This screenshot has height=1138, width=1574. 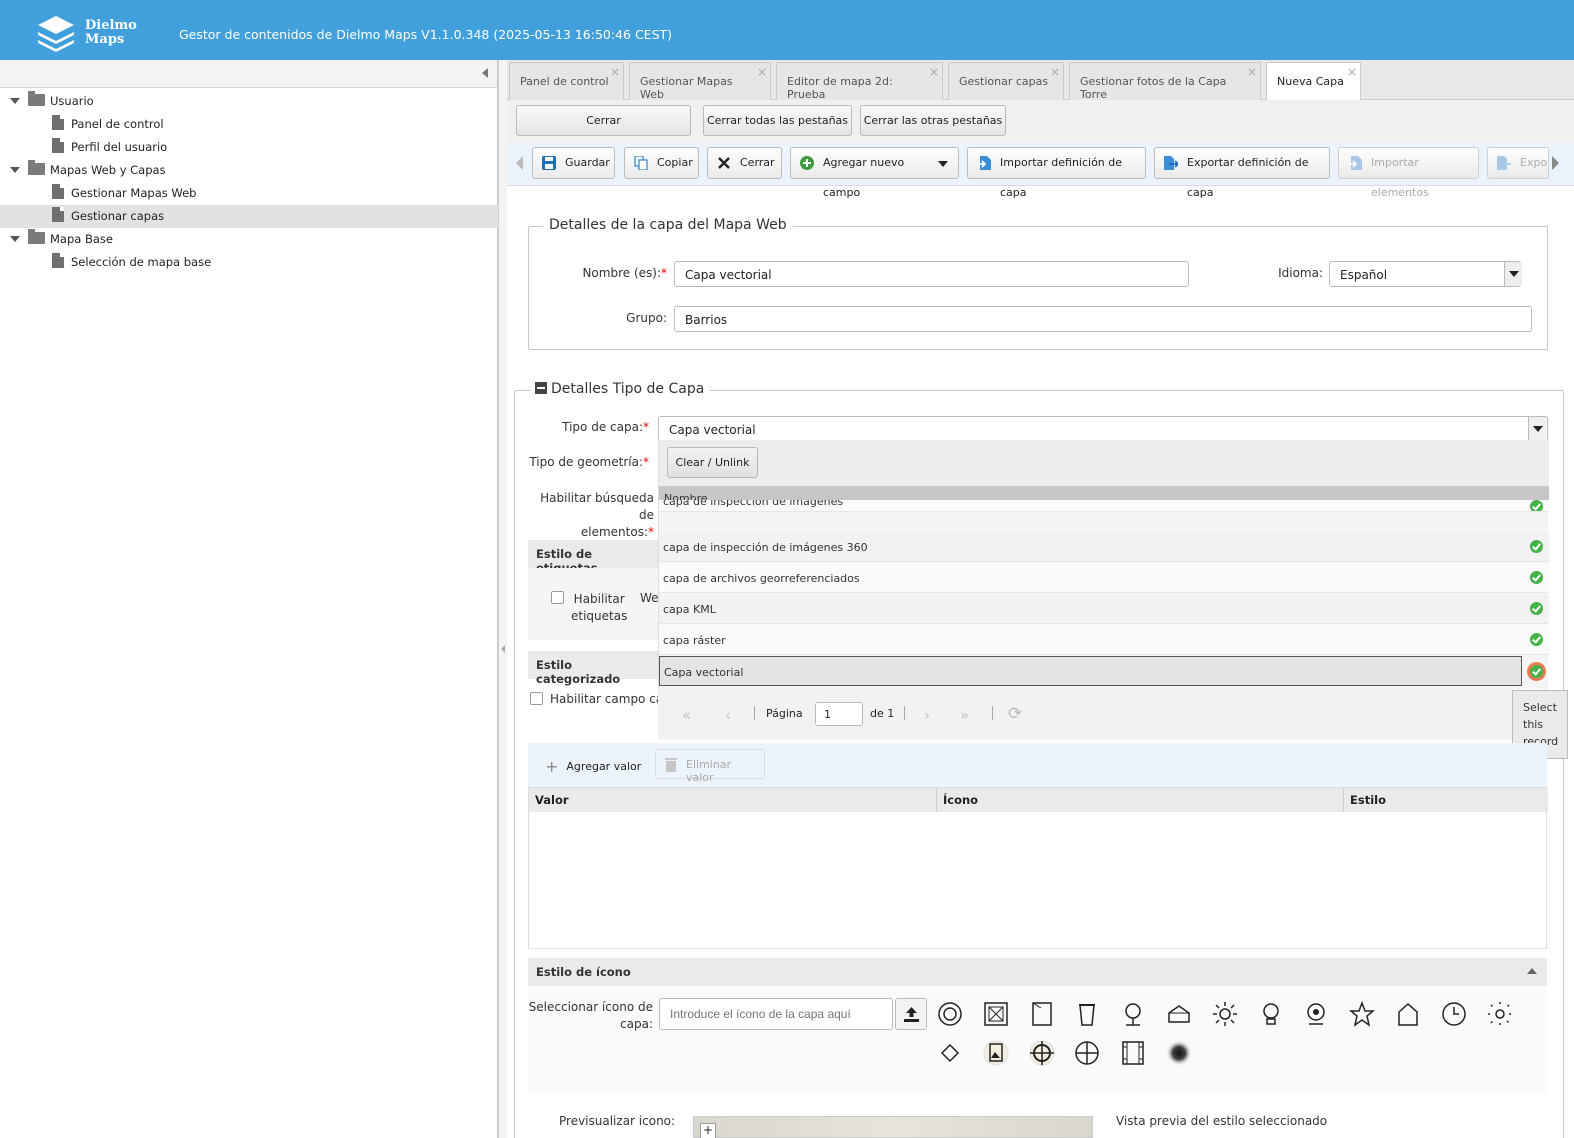 I want to click on tab-gestionar-mapas-web: Gestionar Mapas Web ×, so click(x=700, y=81).